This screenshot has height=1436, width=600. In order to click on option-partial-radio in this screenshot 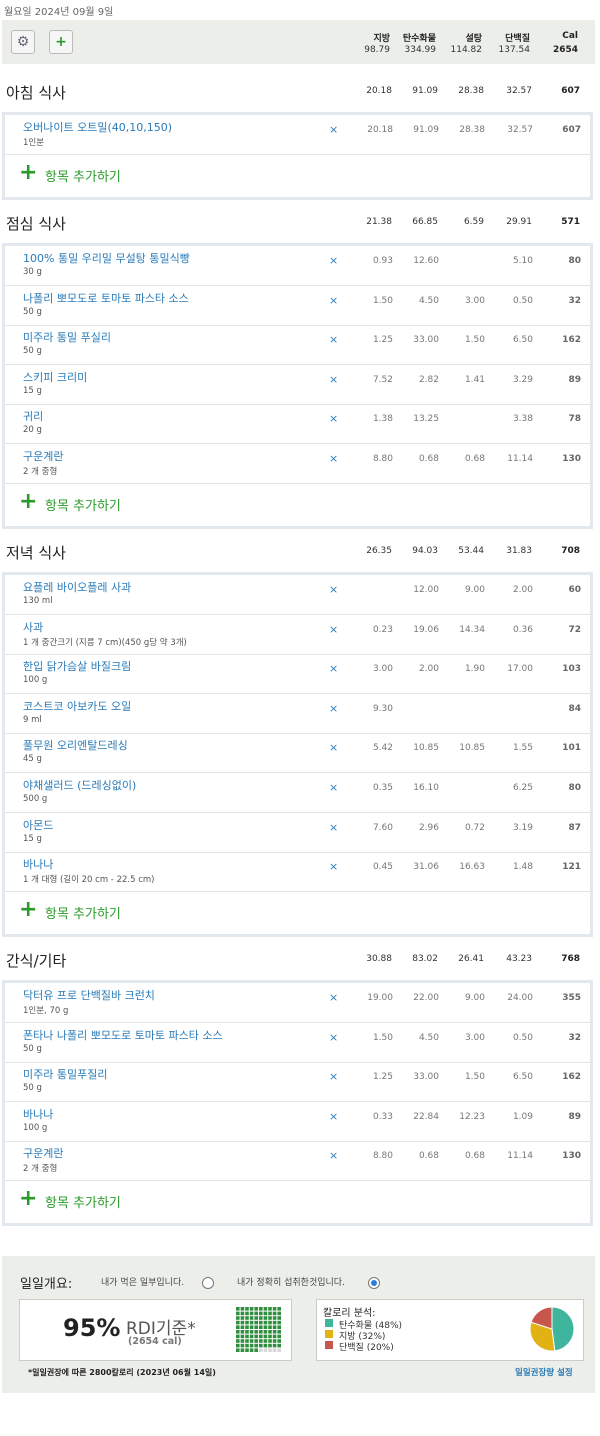, I will do `click(208, 1283)`.